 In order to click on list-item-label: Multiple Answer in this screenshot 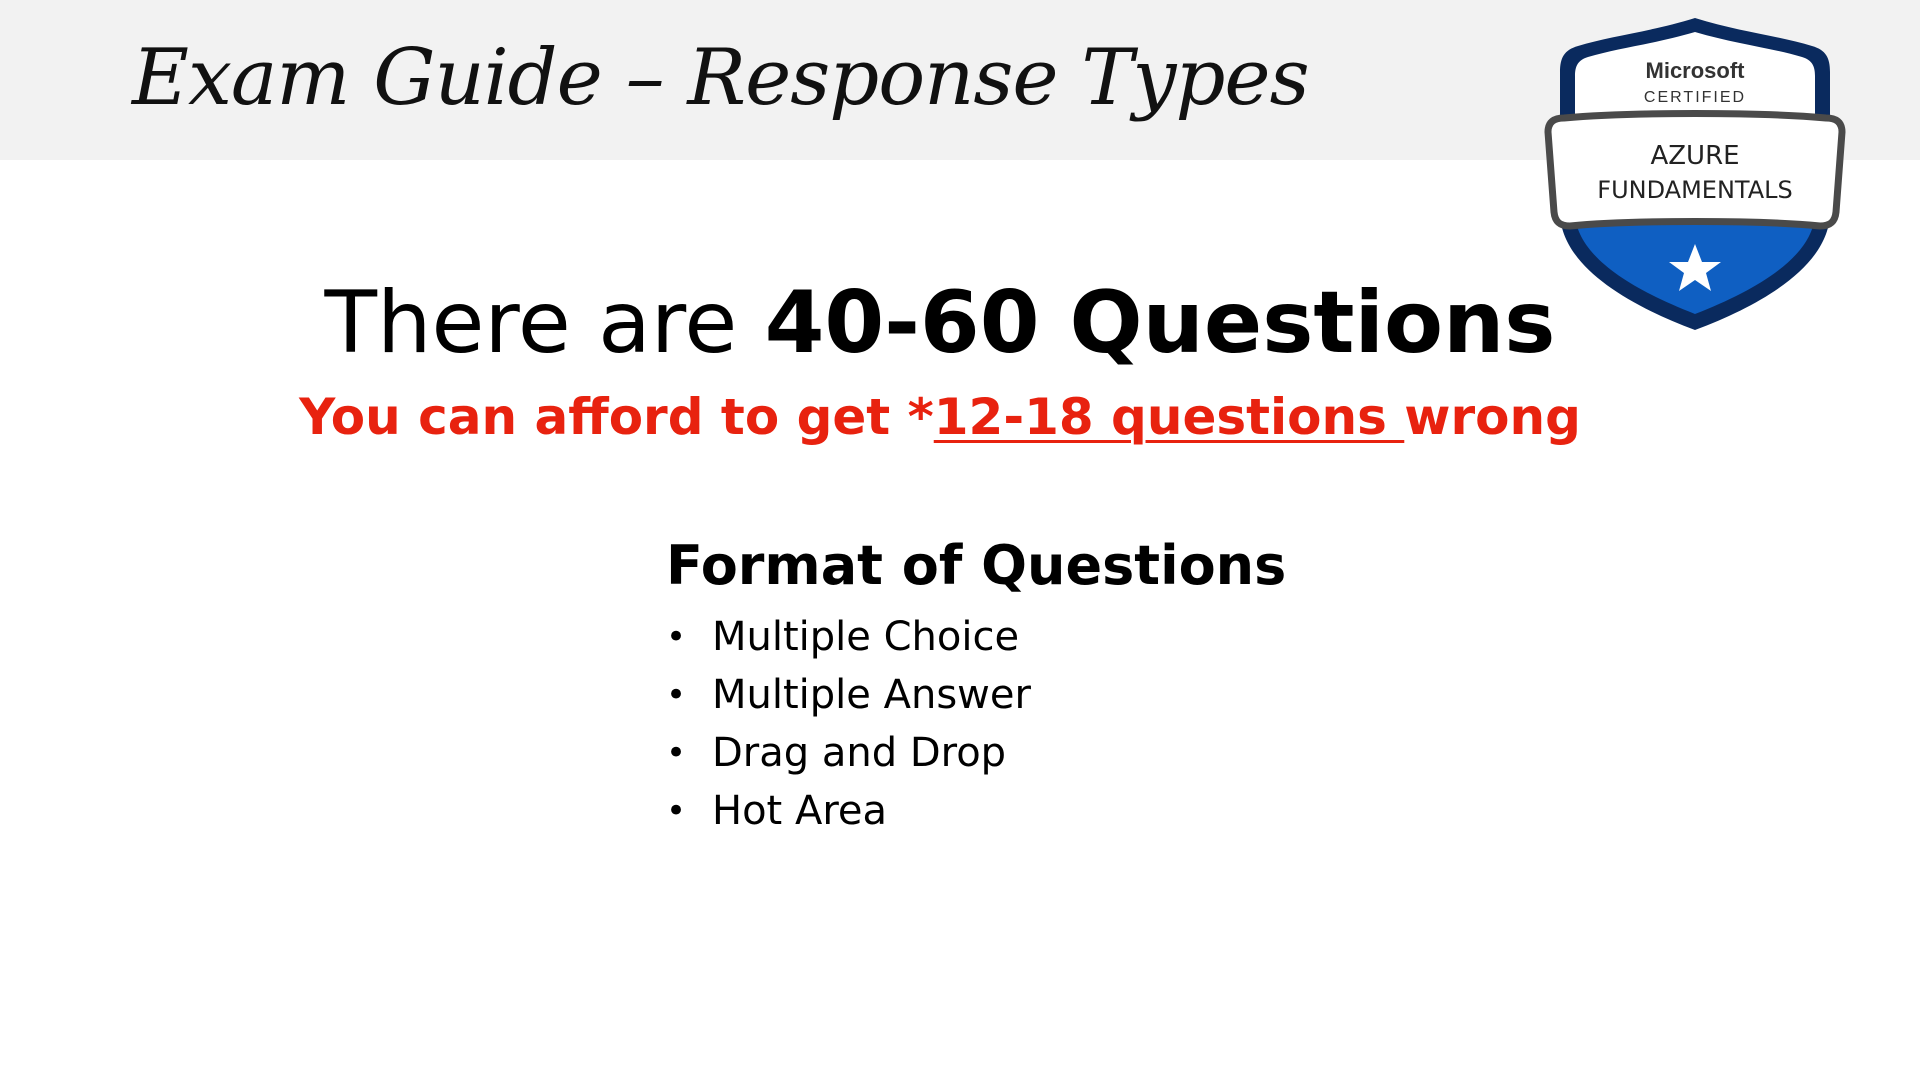, I will do `click(871, 695)`.